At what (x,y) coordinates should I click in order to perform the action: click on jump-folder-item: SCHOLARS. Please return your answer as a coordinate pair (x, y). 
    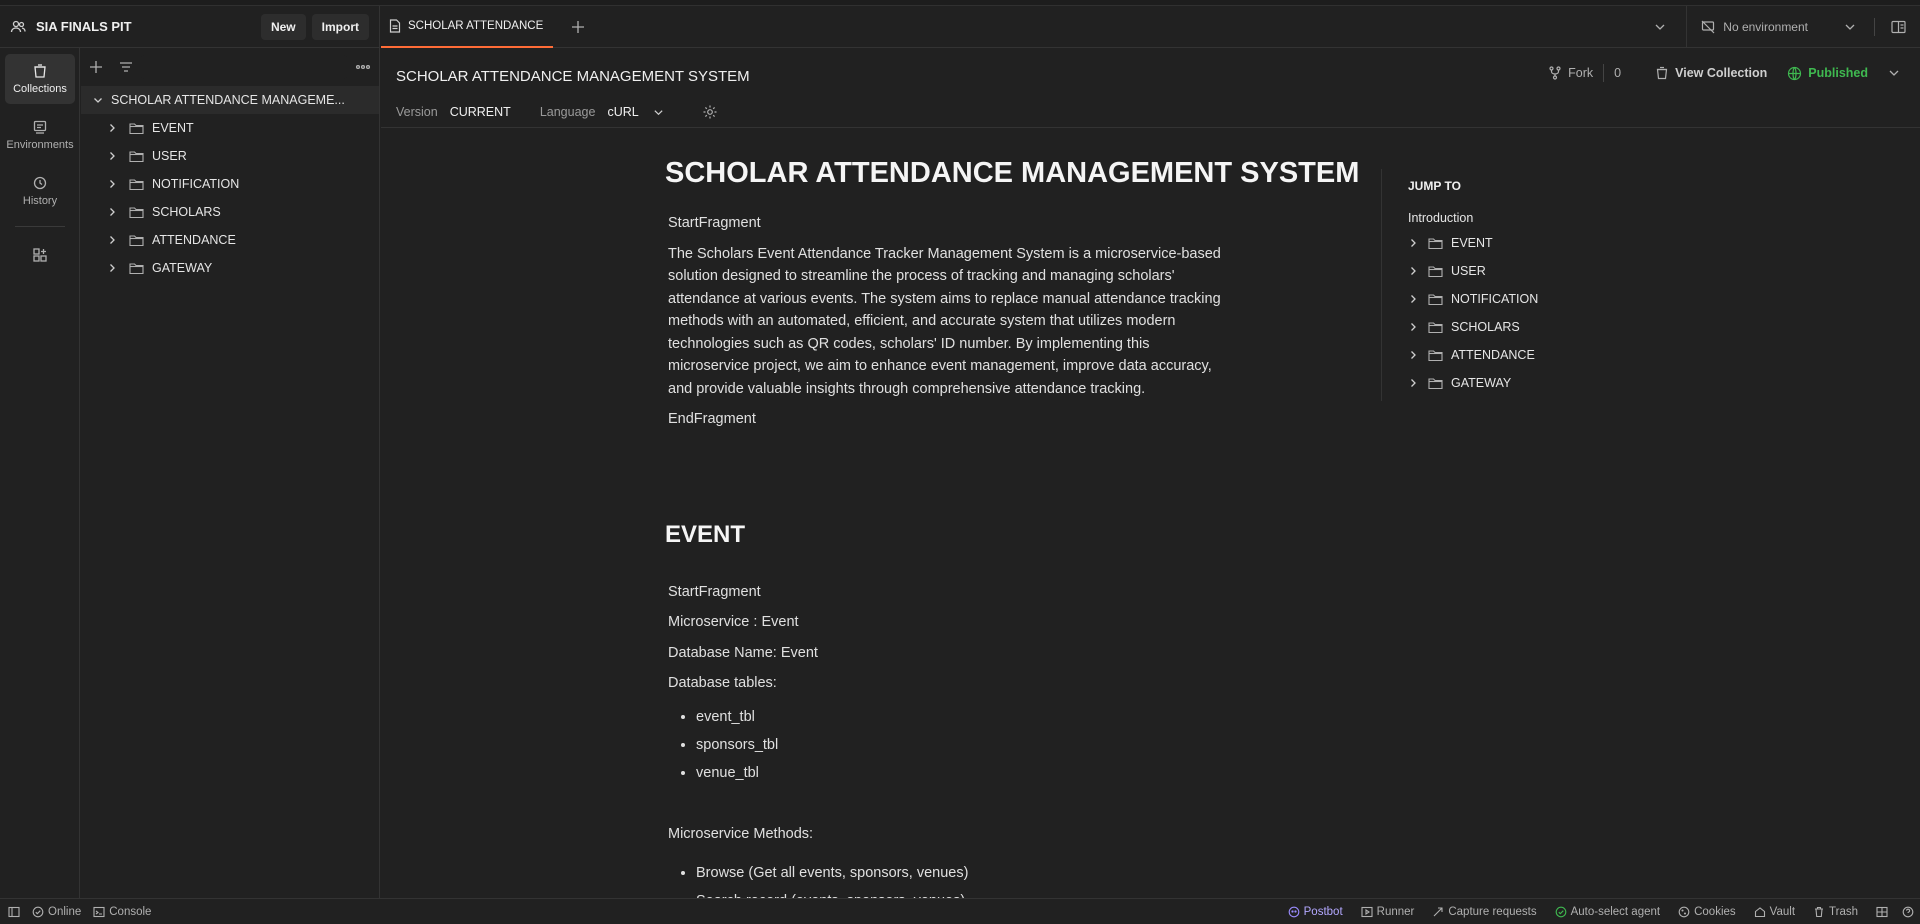
    Looking at the image, I should click on (1473, 327).